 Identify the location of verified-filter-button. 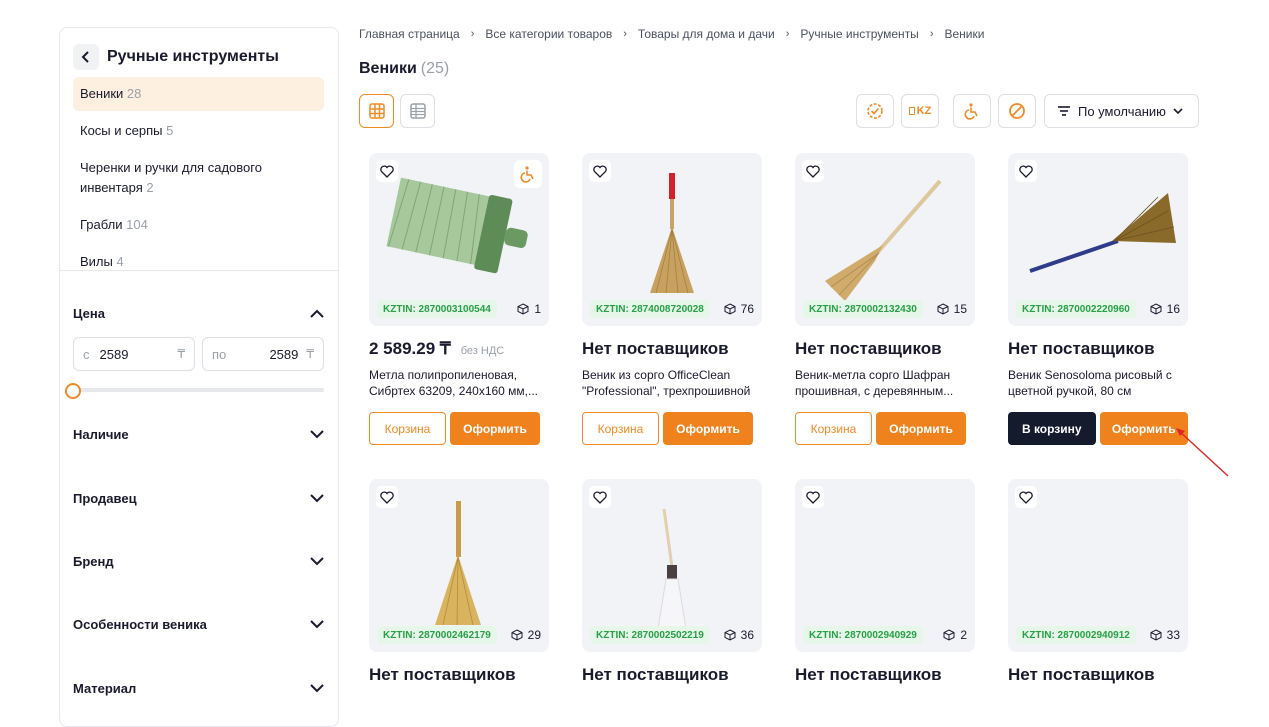
(875, 111).